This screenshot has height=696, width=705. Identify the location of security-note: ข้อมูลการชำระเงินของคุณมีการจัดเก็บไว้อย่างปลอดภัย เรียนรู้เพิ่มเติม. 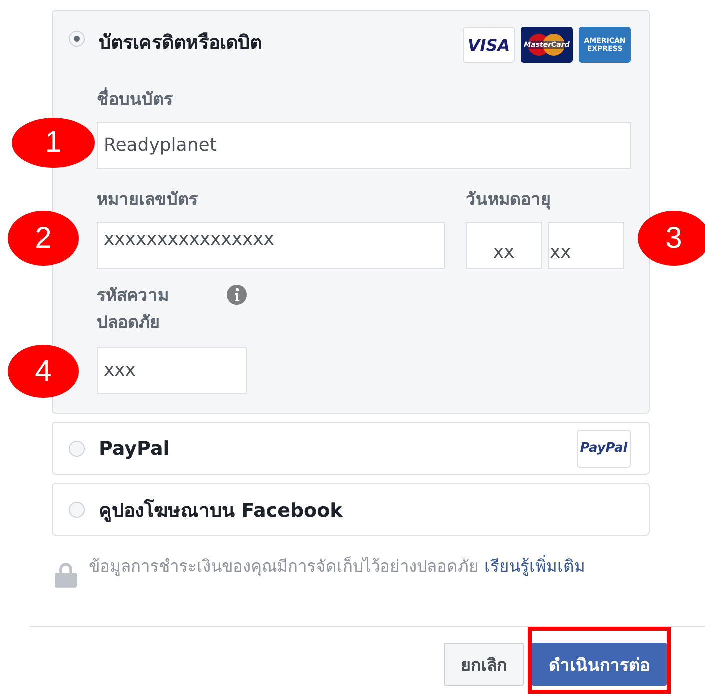
(337, 566).